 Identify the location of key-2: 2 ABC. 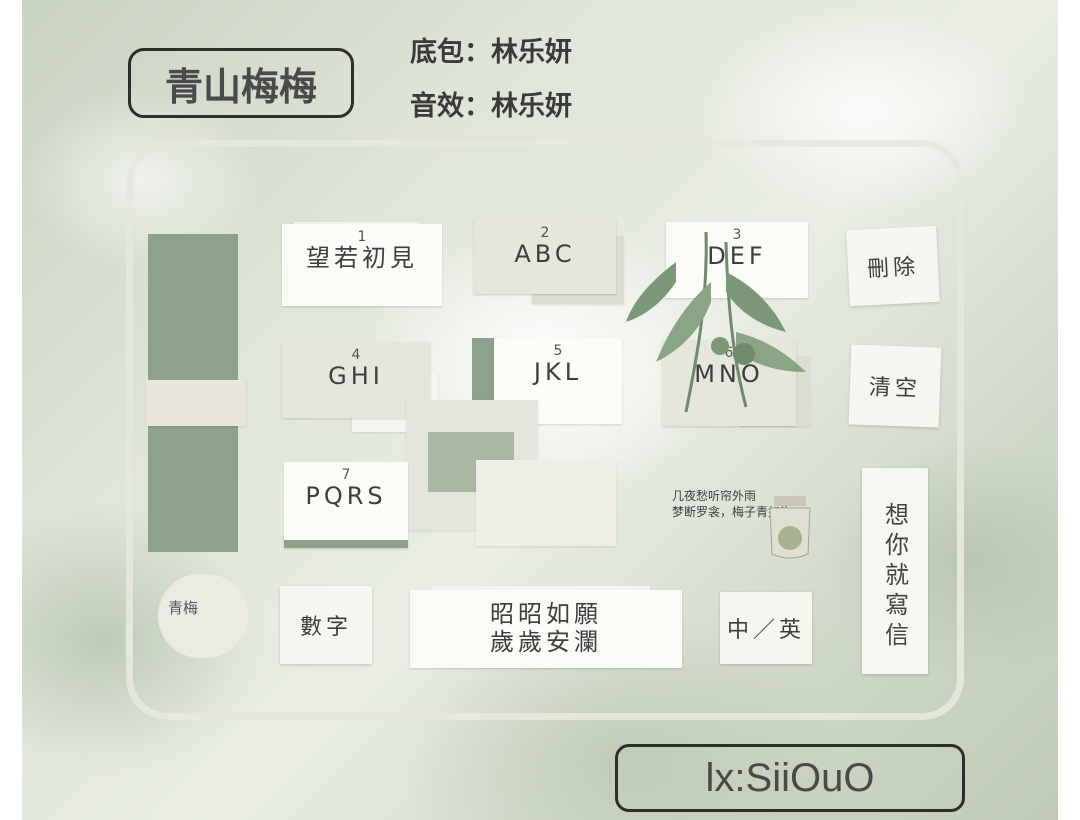
(545, 257).